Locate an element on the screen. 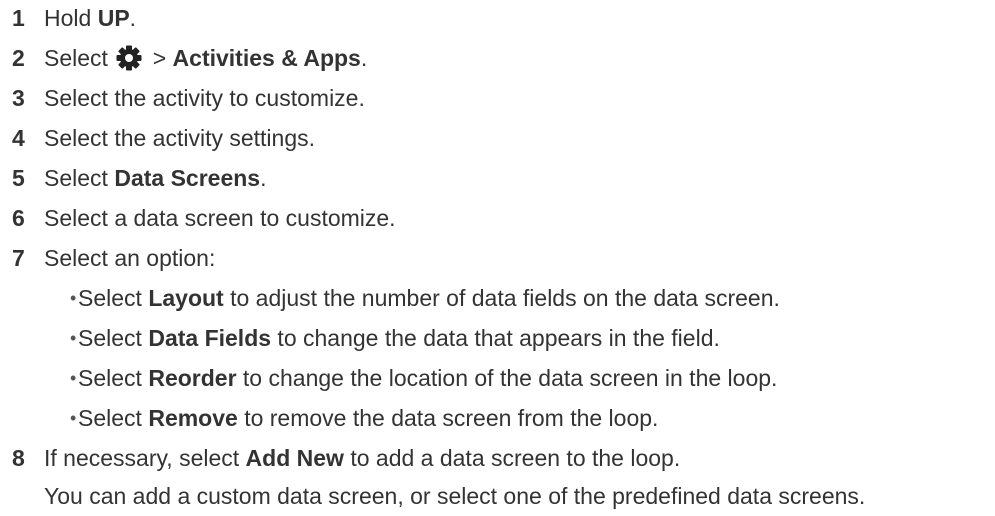  step-text: Select a data screen to customize. is located at coordinates (220, 218).